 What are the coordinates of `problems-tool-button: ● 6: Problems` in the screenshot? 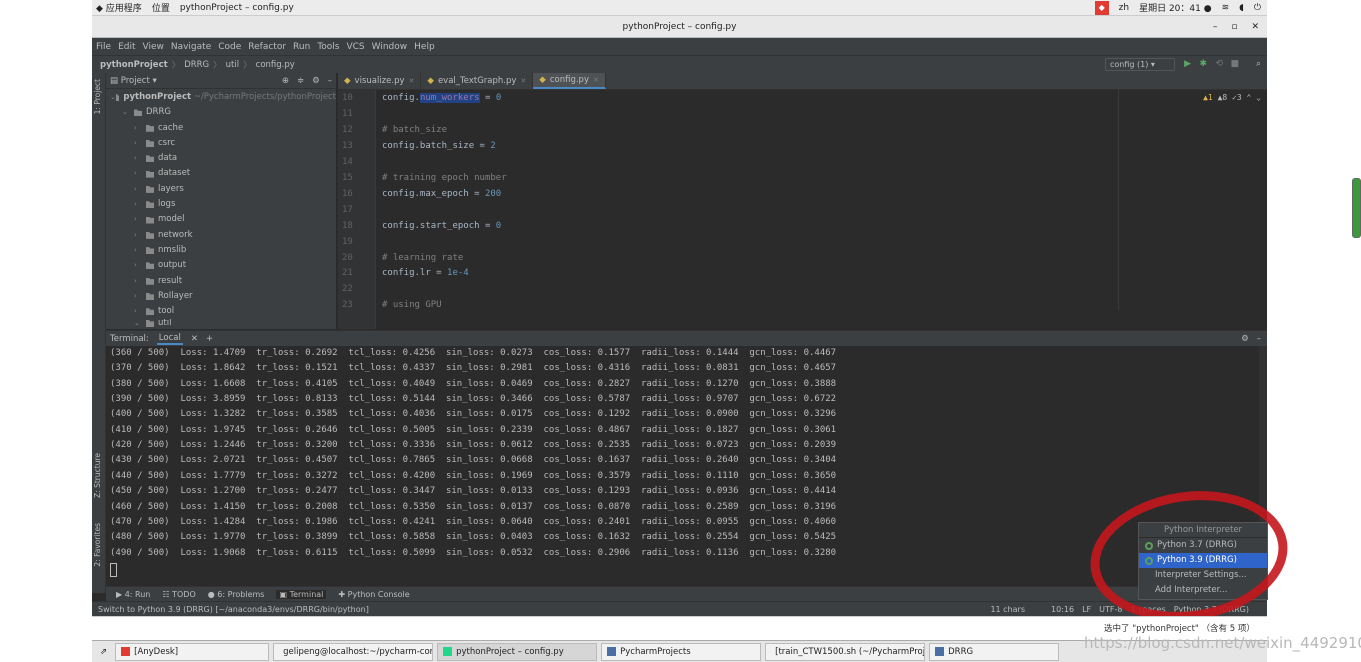 It's located at (236, 594).